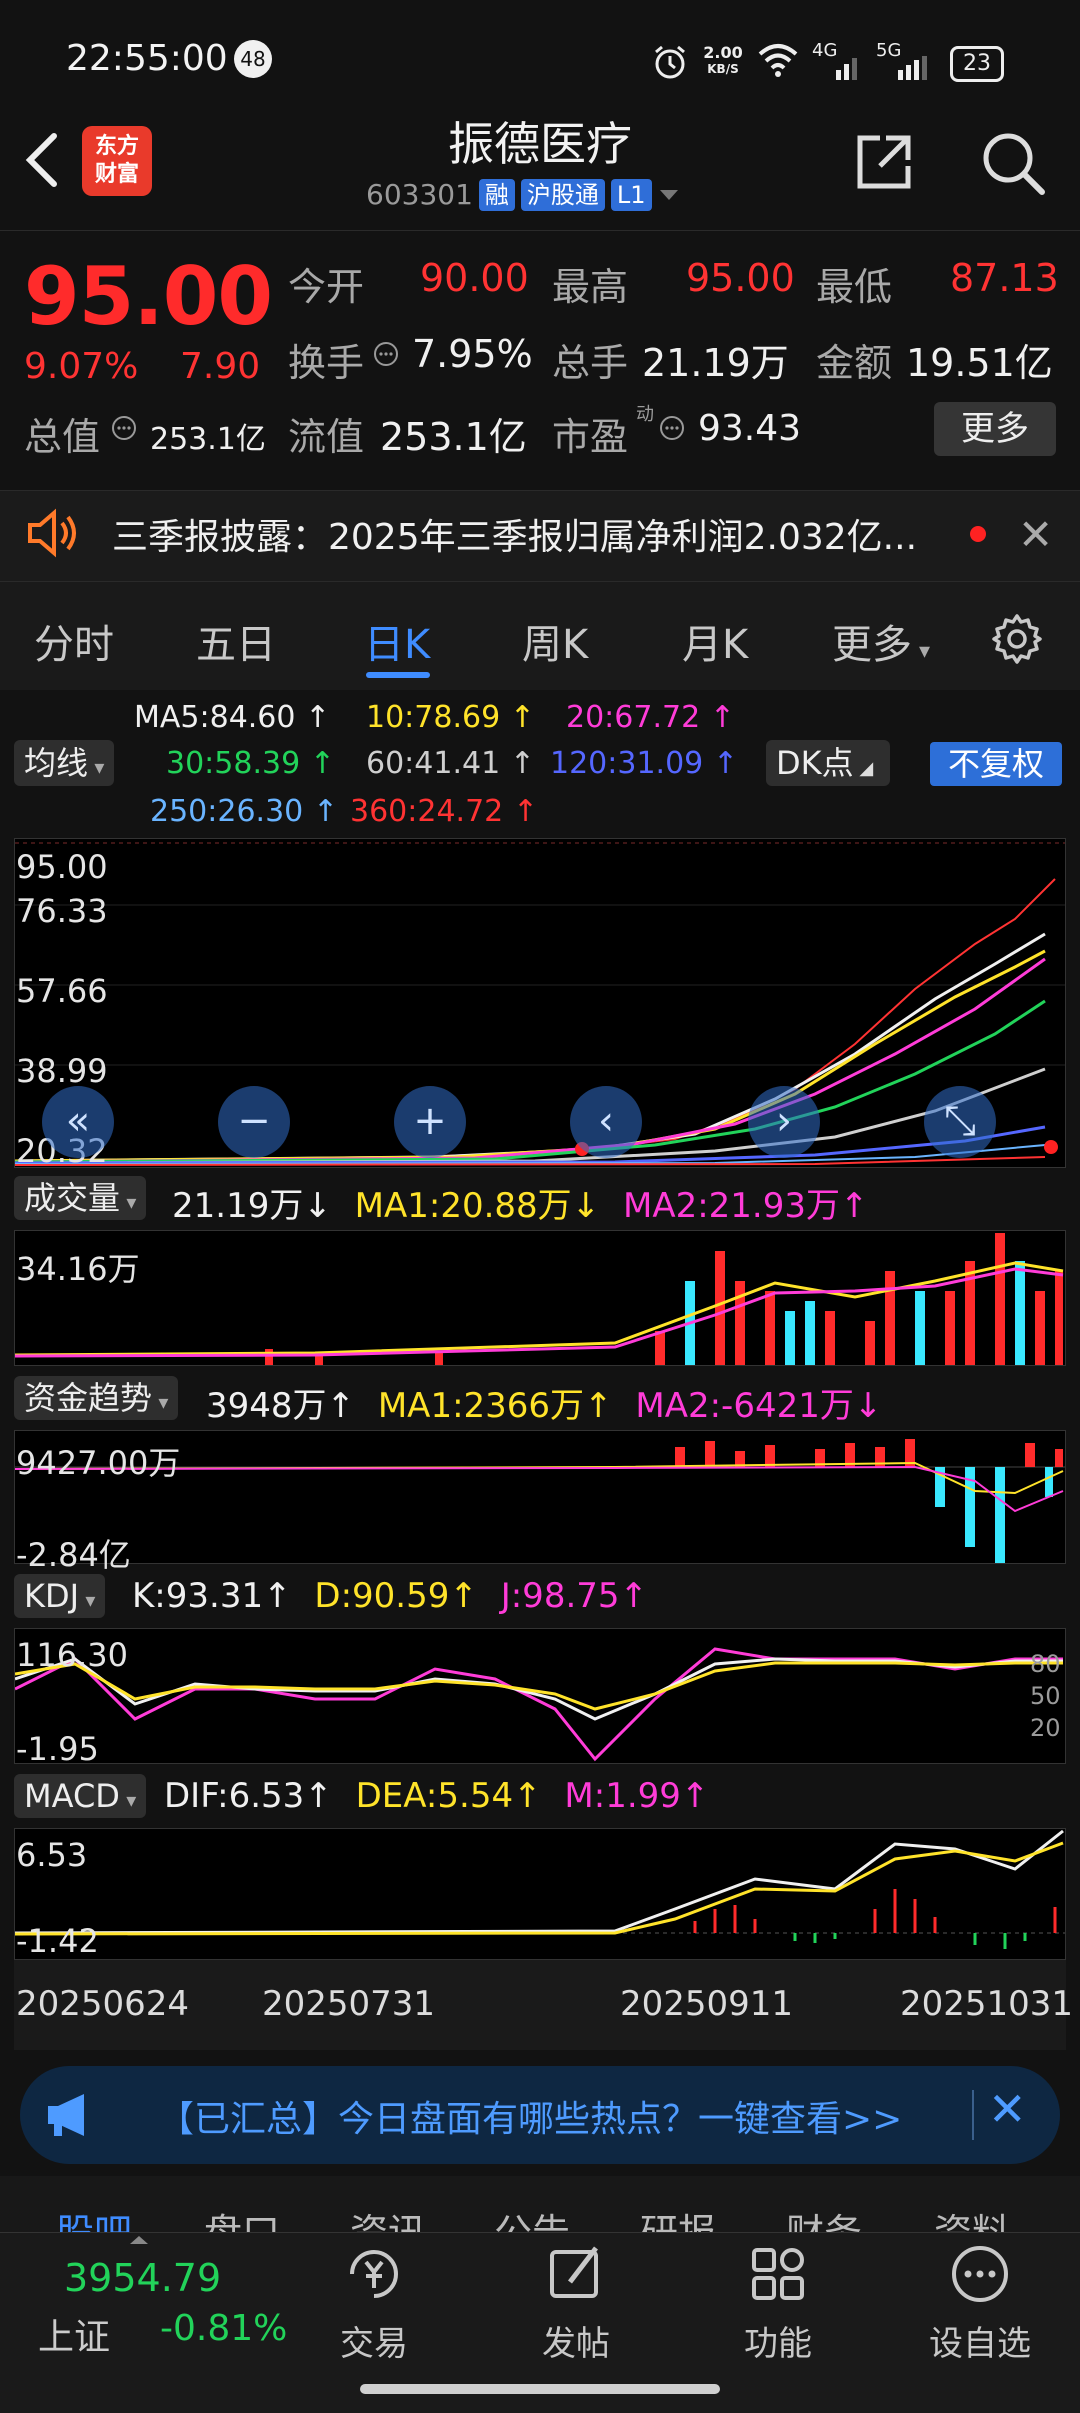 The image size is (1080, 2413). I want to click on kdj-drawing, so click(538, 1704).